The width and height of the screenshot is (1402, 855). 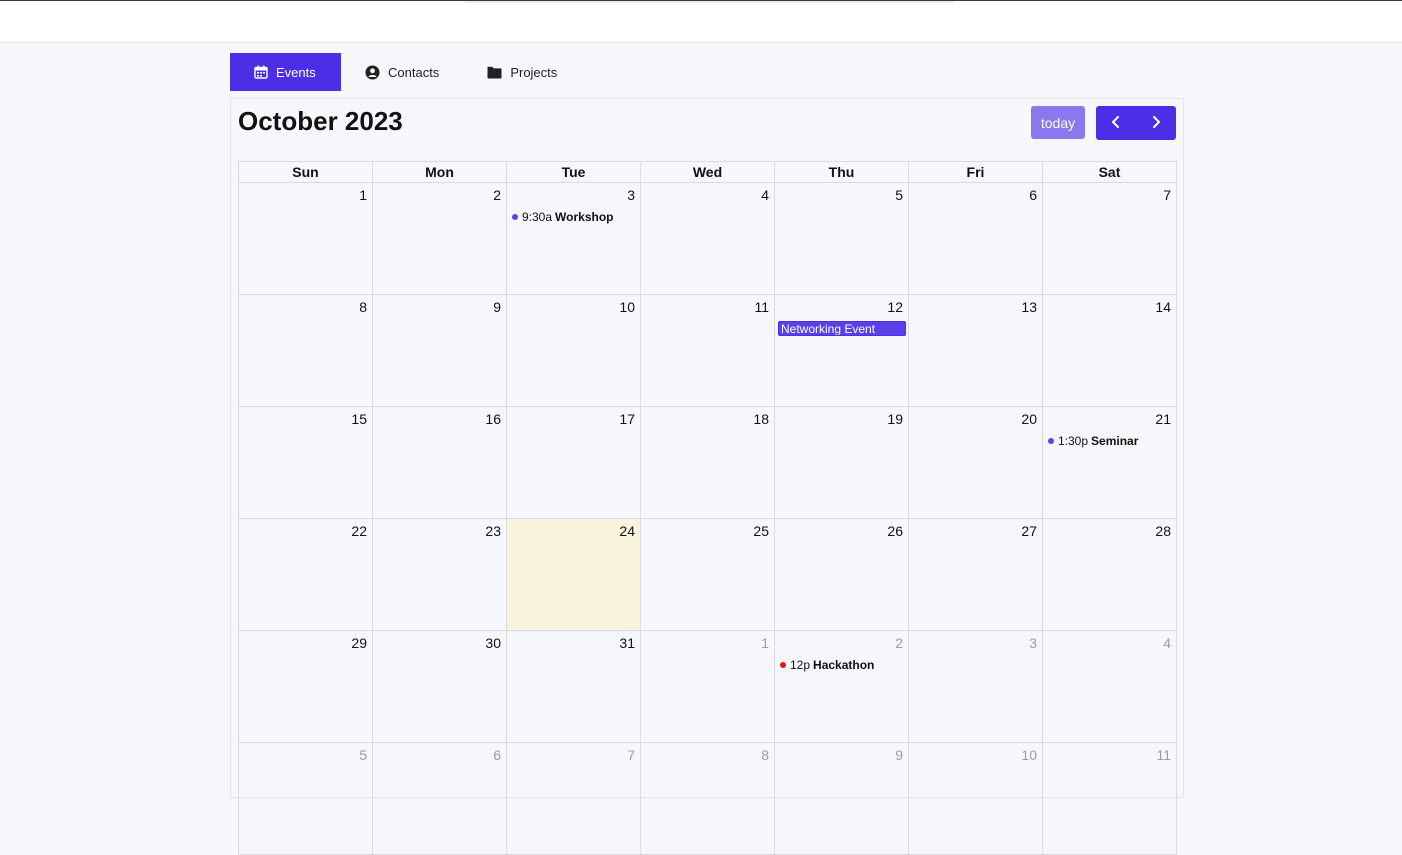 What do you see at coordinates (842, 328) in the screenshot?
I see `event-block: Networking Event` at bounding box center [842, 328].